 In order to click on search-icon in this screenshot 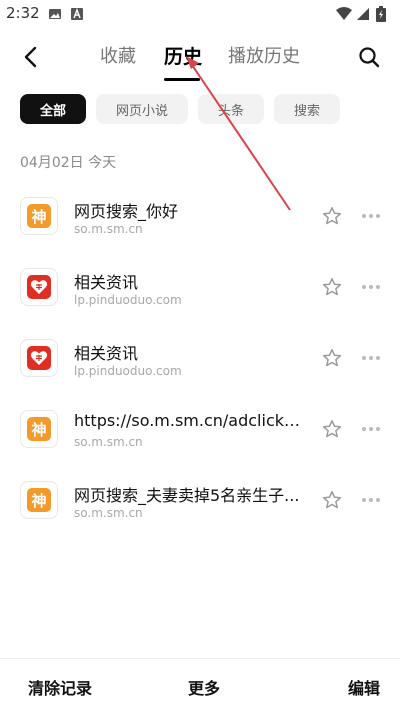, I will do `click(369, 57)`.